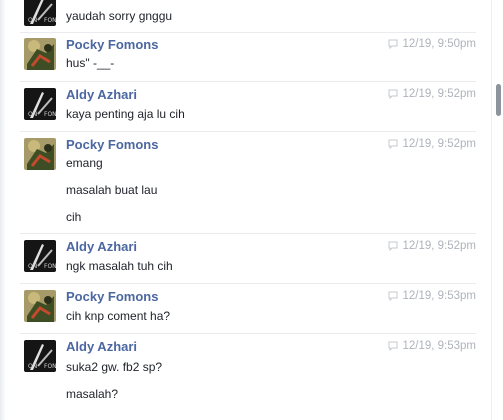 The width and height of the screenshot is (503, 420). I want to click on message-text: emang, so click(84, 163).